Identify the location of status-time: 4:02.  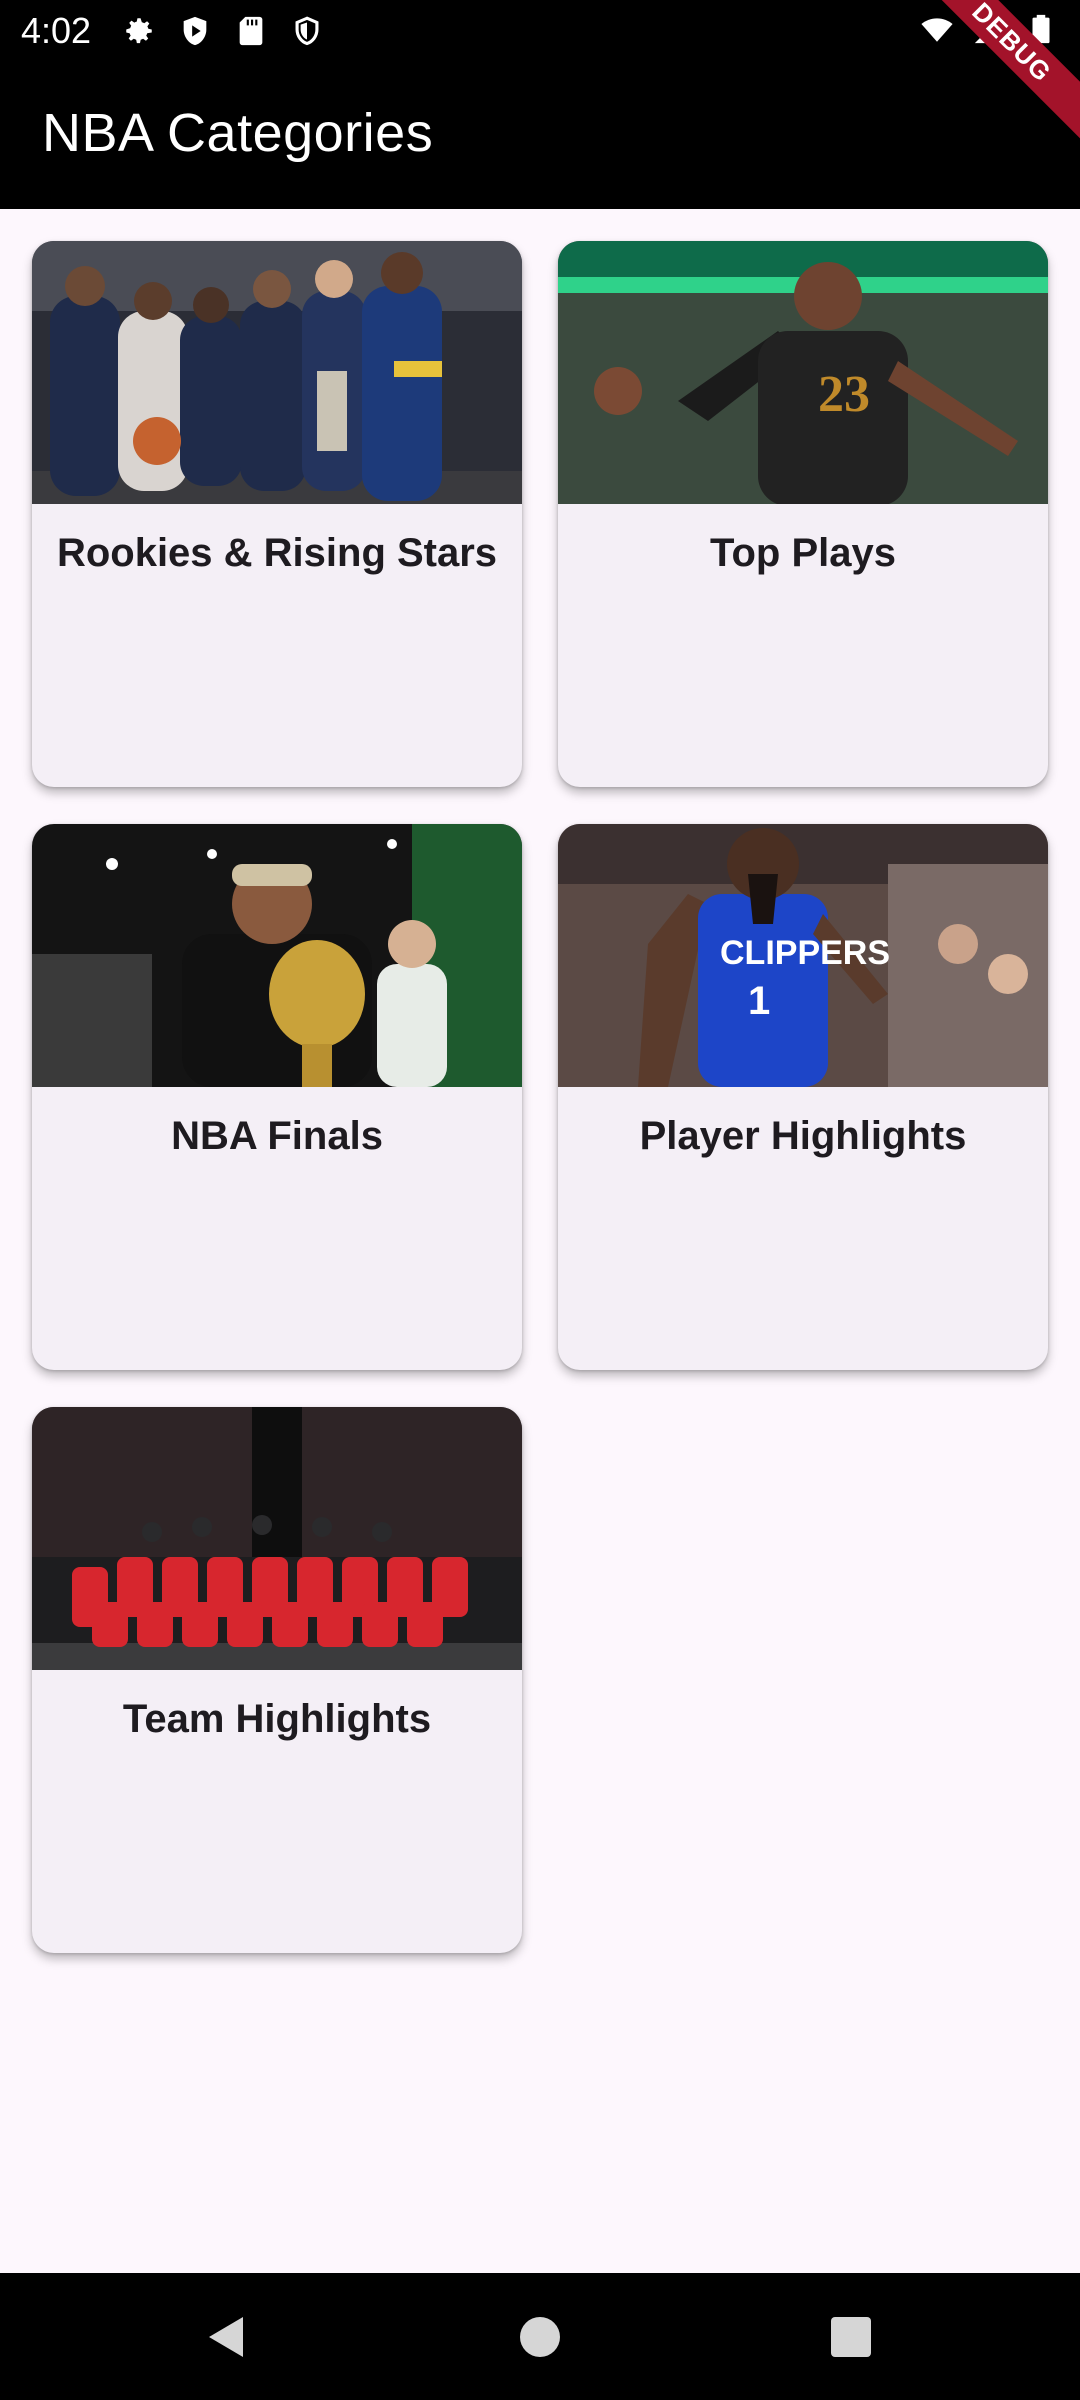
(56, 30).